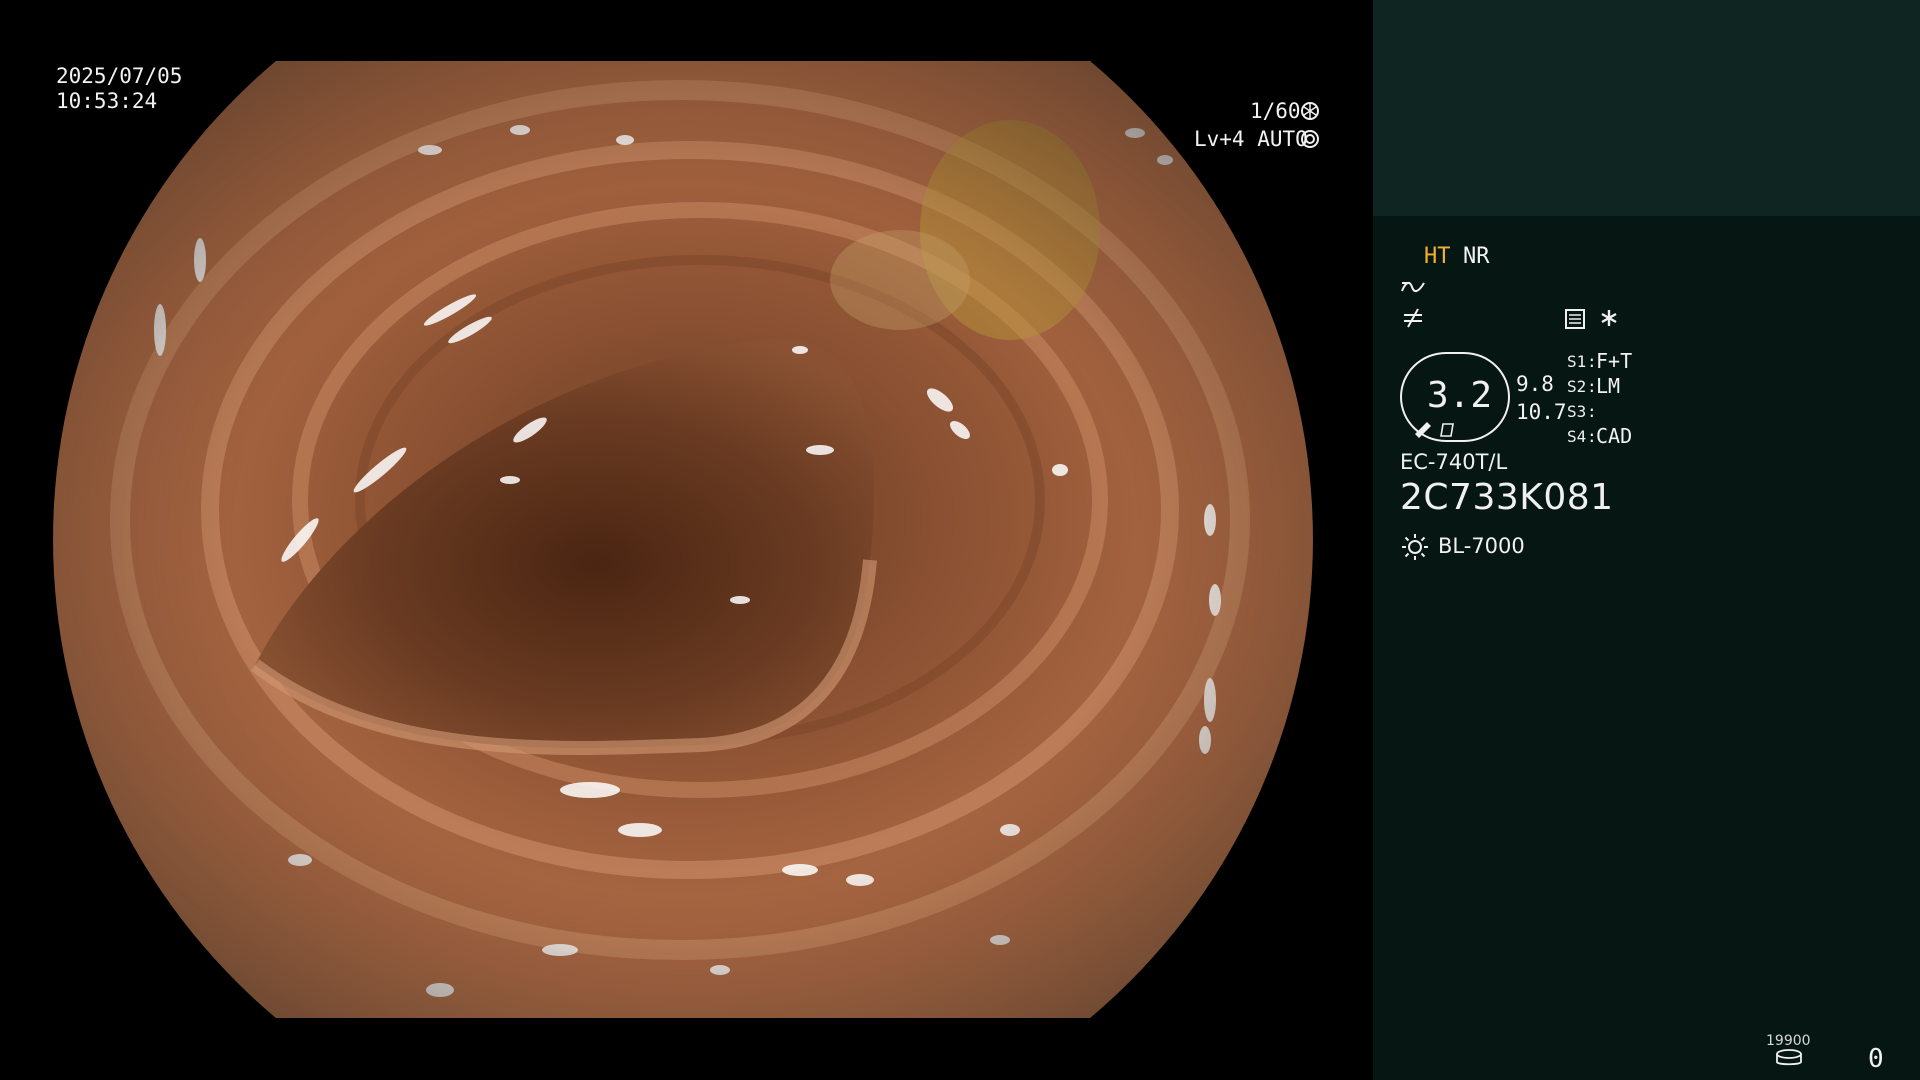 The height and width of the screenshot is (1080, 1920). What do you see at coordinates (1608, 386) in the screenshot?
I see `switch-s2-value: LM` at bounding box center [1608, 386].